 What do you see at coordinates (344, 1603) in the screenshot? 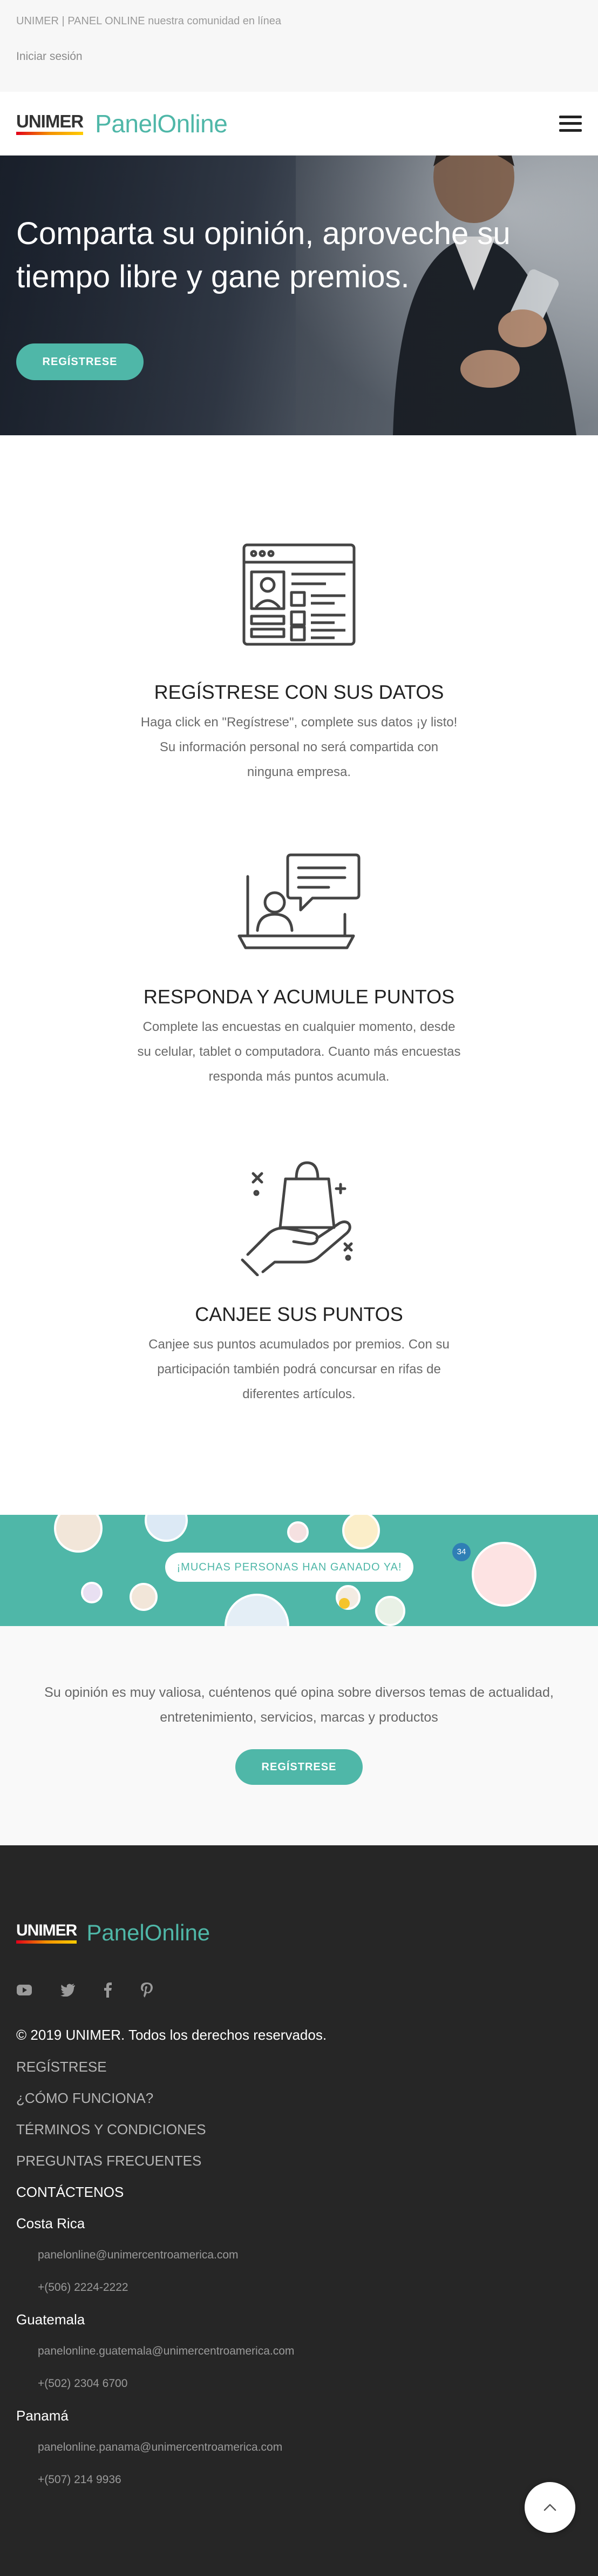
I see `coin-icon` at bounding box center [344, 1603].